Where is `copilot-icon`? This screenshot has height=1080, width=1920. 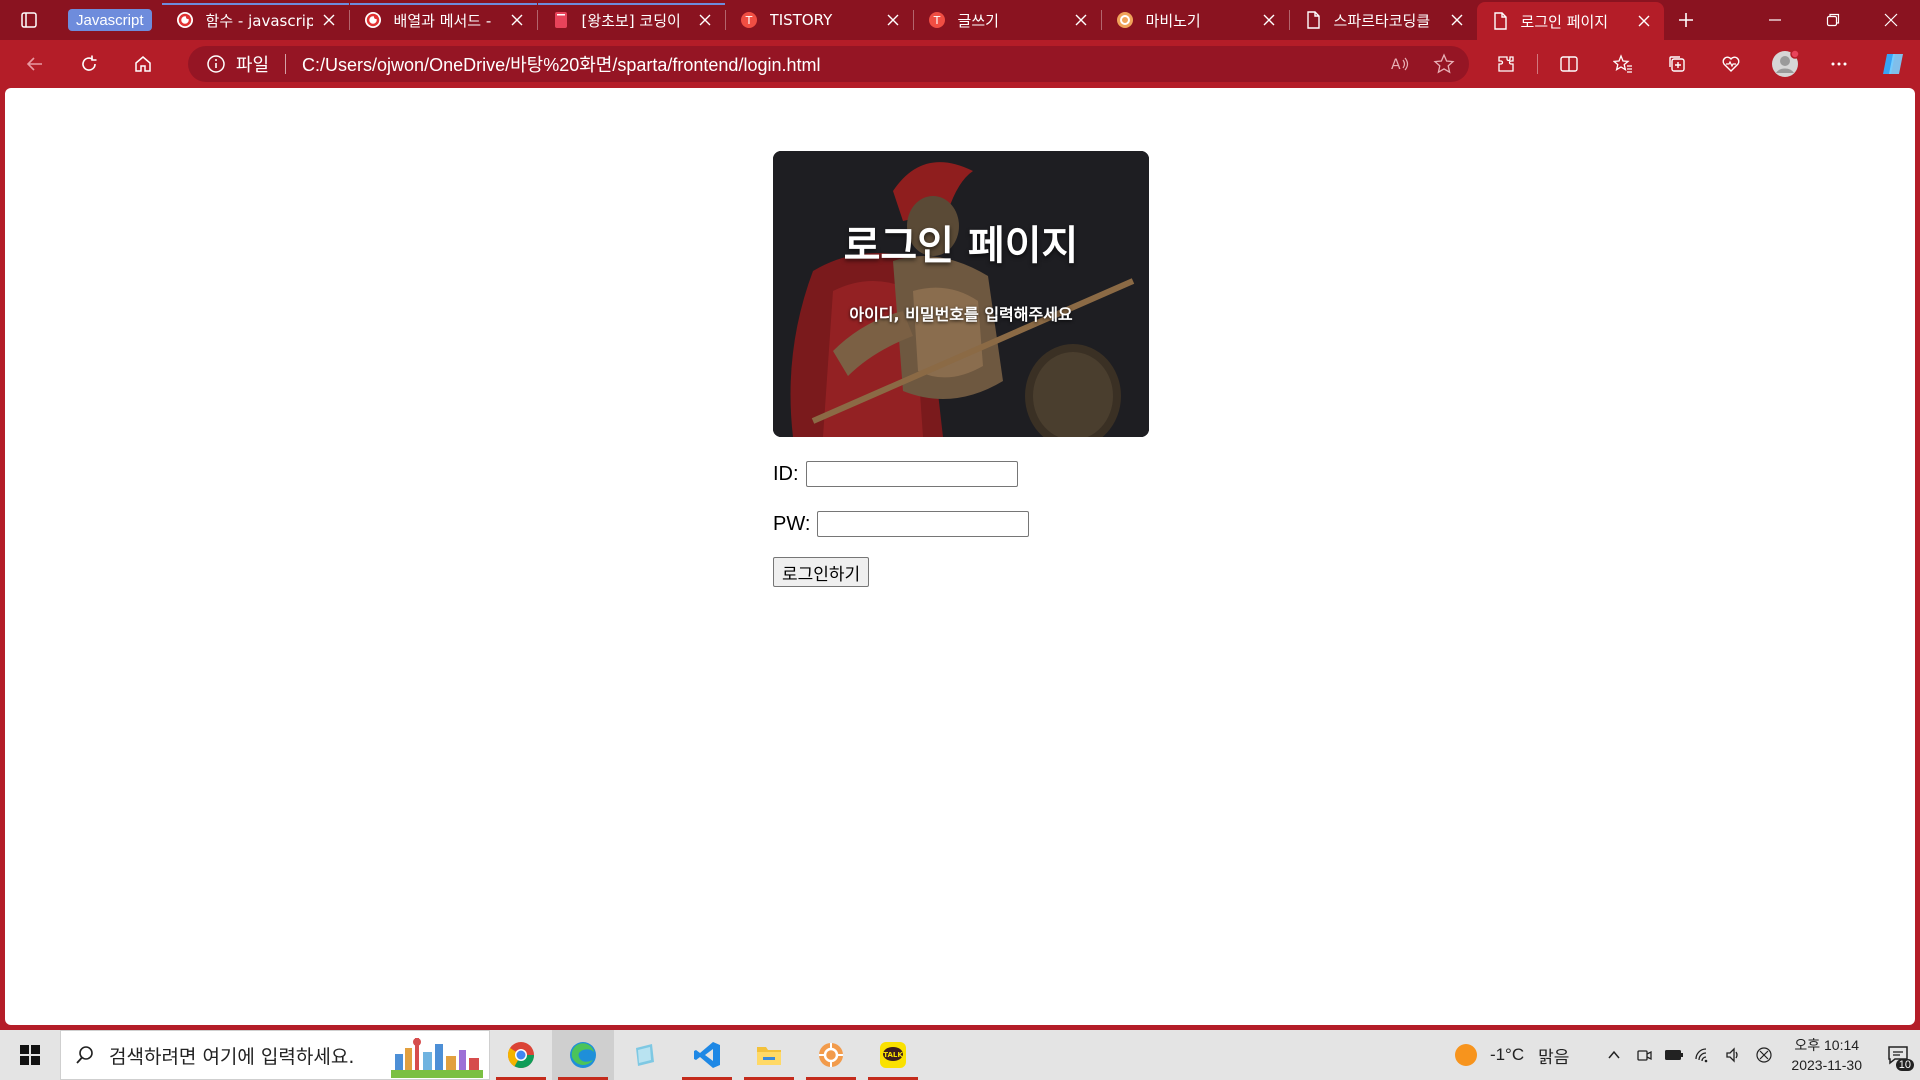
copilot-icon is located at coordinates (1893, 64).